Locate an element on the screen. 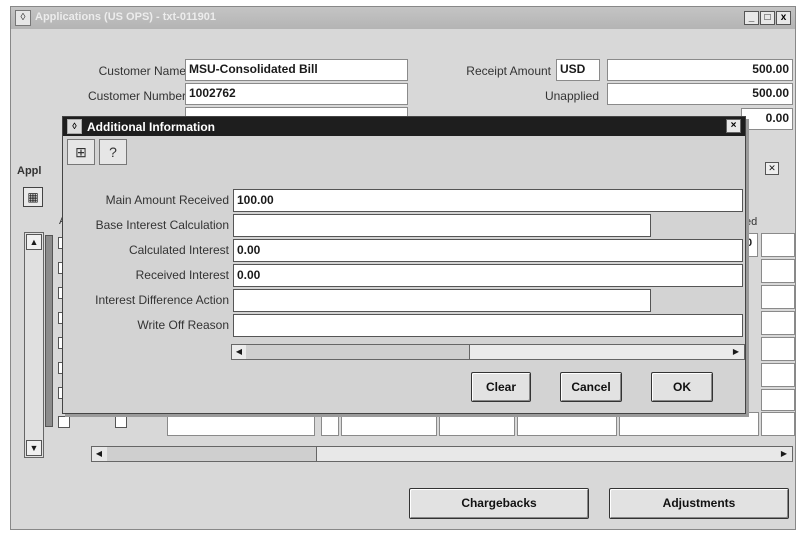 Image resolution: width=805 pixels, height=540 pixels. chargebacks-button: Chargebacks is located at coordinates (499, 503).